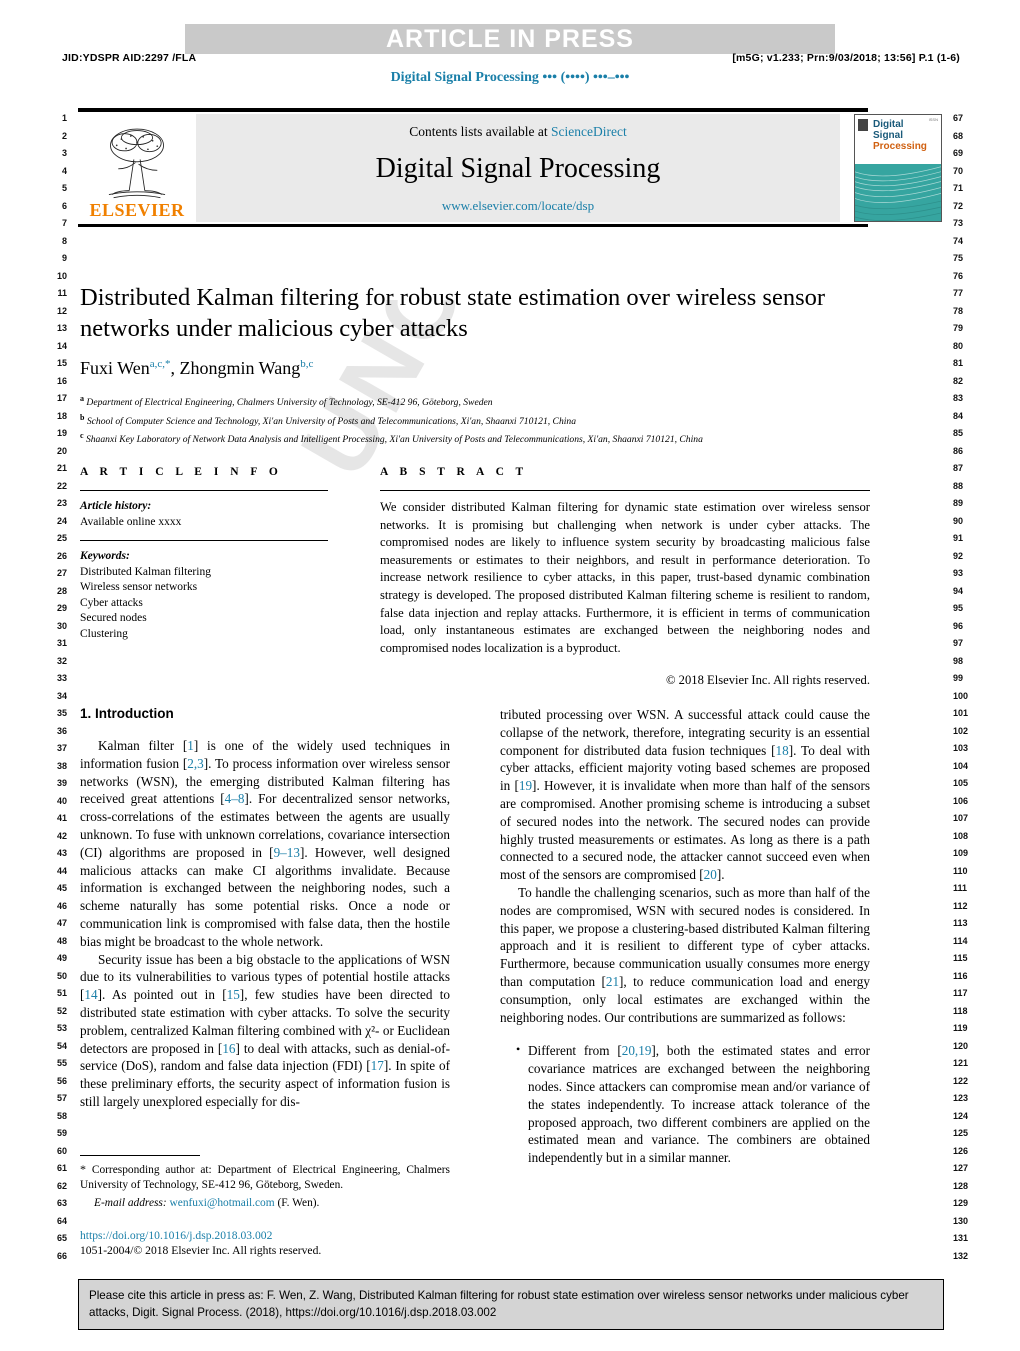  Describe the element at coordinates (61, 1063) in the screenshot. I see `line-number: 55` at that location.